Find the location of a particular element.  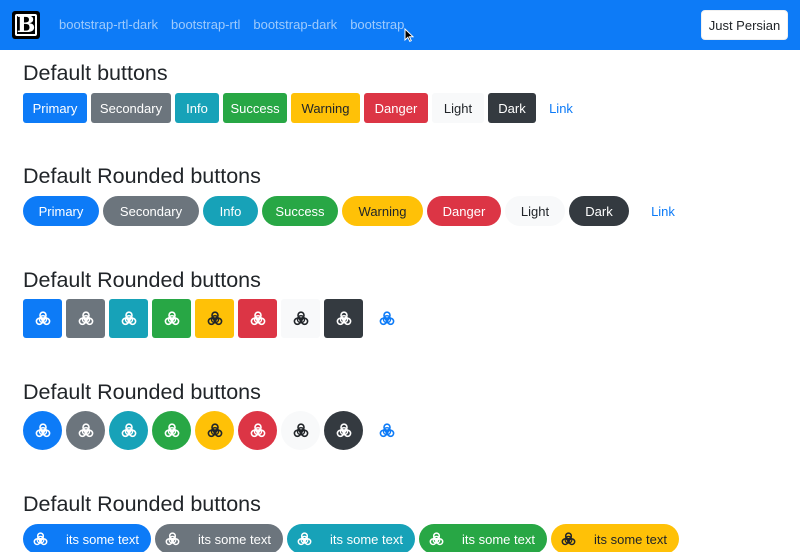

light-button: Light is located at coordinates (458, 108).